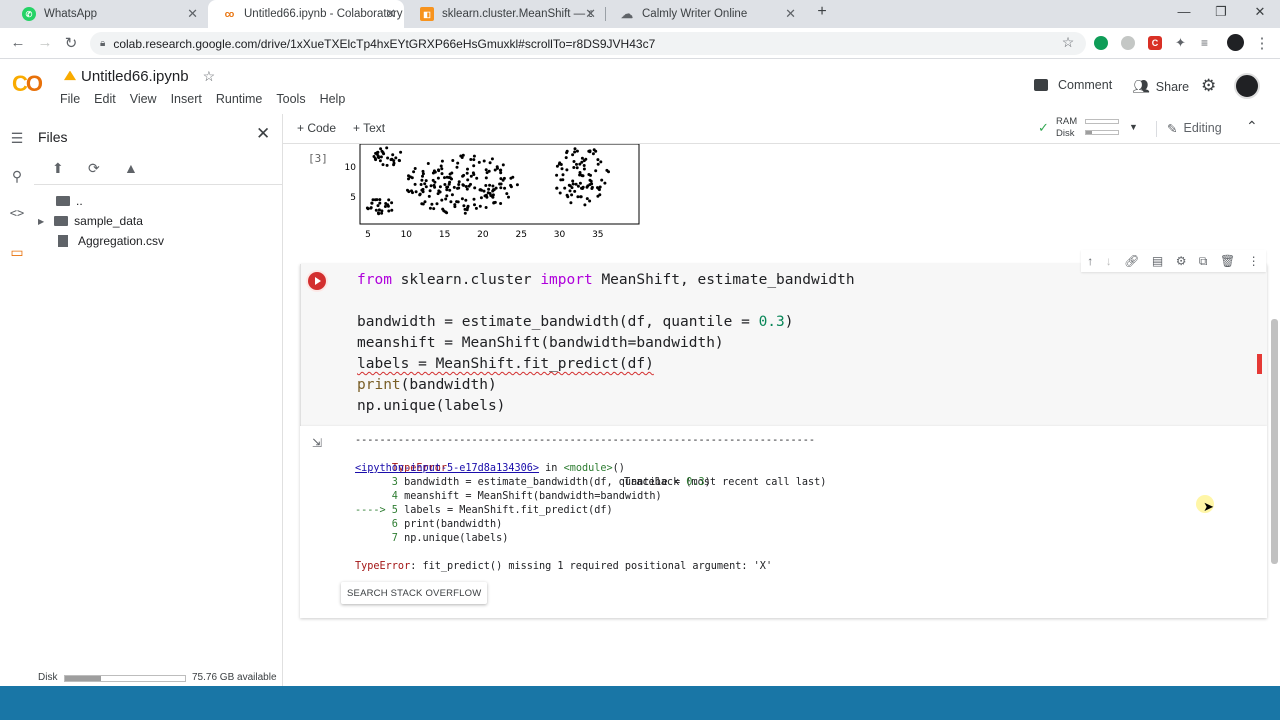  What do you see at coordinates (316, 128) in the screenshot?
I see `add-code-button: + Code` at bounding box center [316, 128].